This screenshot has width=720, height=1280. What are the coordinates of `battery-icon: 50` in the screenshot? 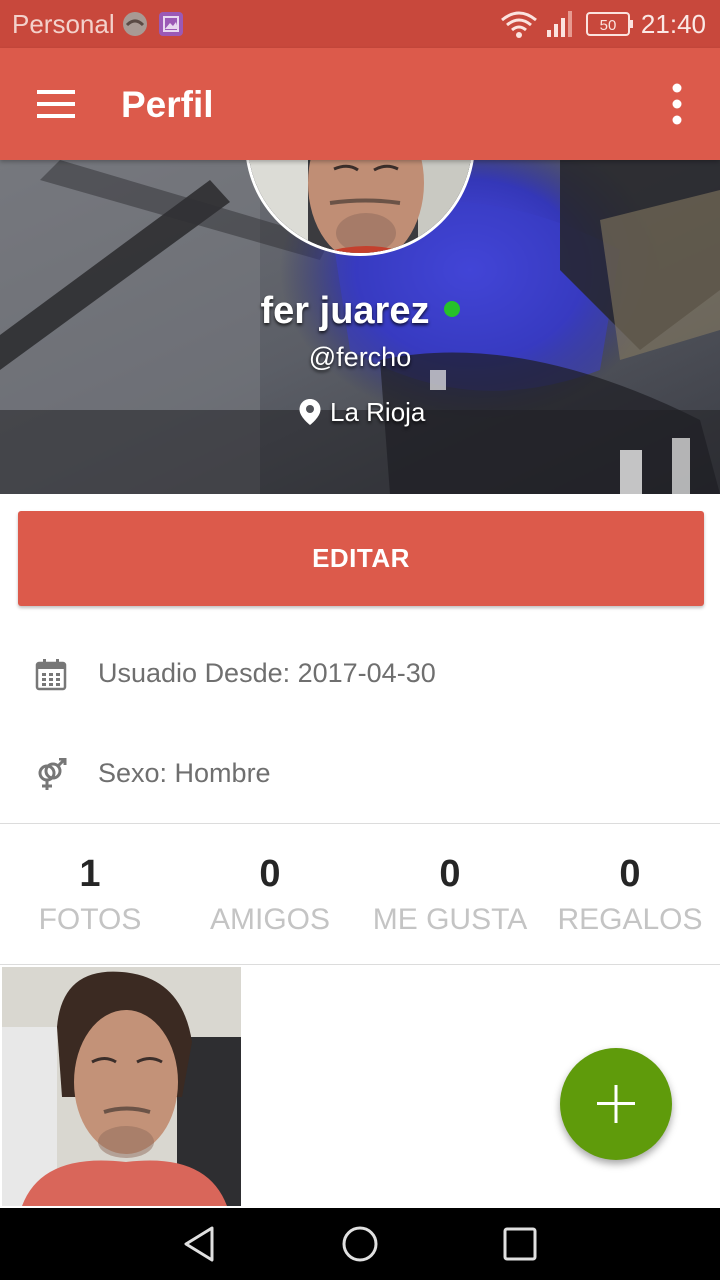 It's located at (609, 24).